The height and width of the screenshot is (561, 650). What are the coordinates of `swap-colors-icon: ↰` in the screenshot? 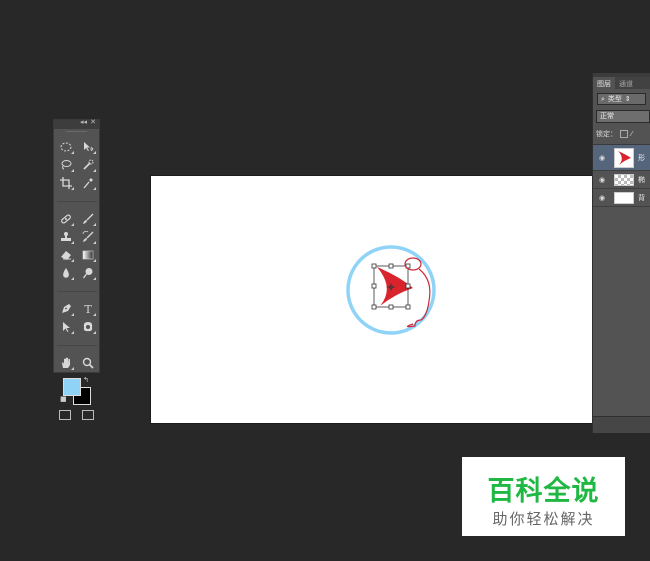 It's located at (86, 380).